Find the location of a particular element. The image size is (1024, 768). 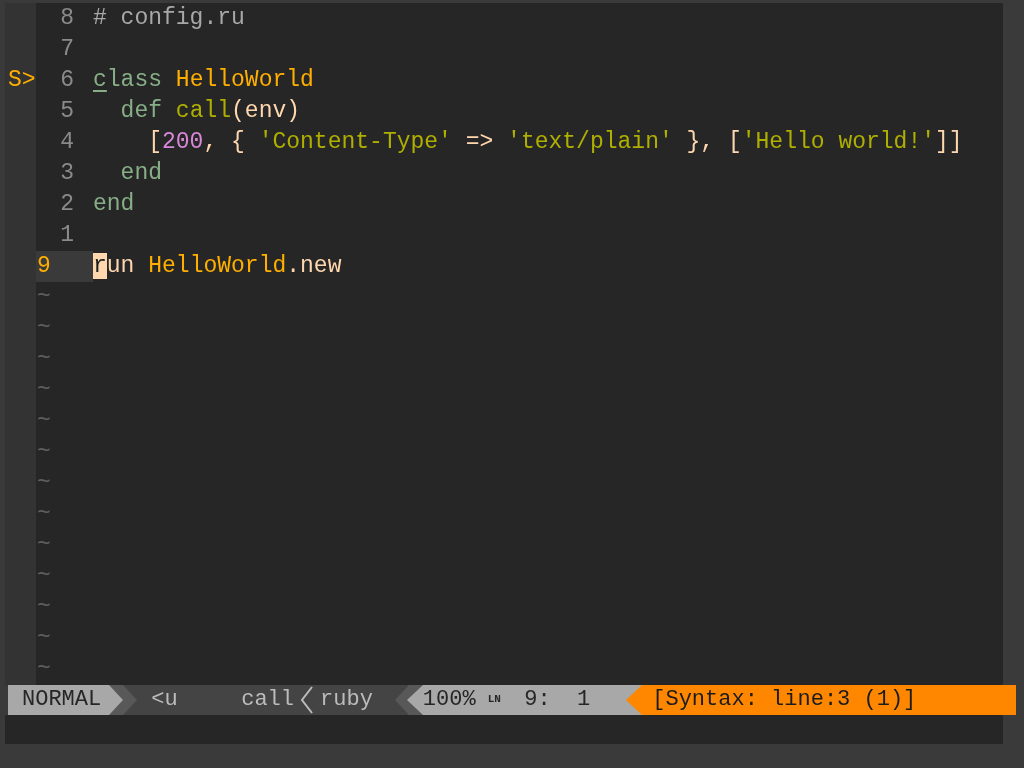

sign-marker: S> is located at coordinates (21, 80).